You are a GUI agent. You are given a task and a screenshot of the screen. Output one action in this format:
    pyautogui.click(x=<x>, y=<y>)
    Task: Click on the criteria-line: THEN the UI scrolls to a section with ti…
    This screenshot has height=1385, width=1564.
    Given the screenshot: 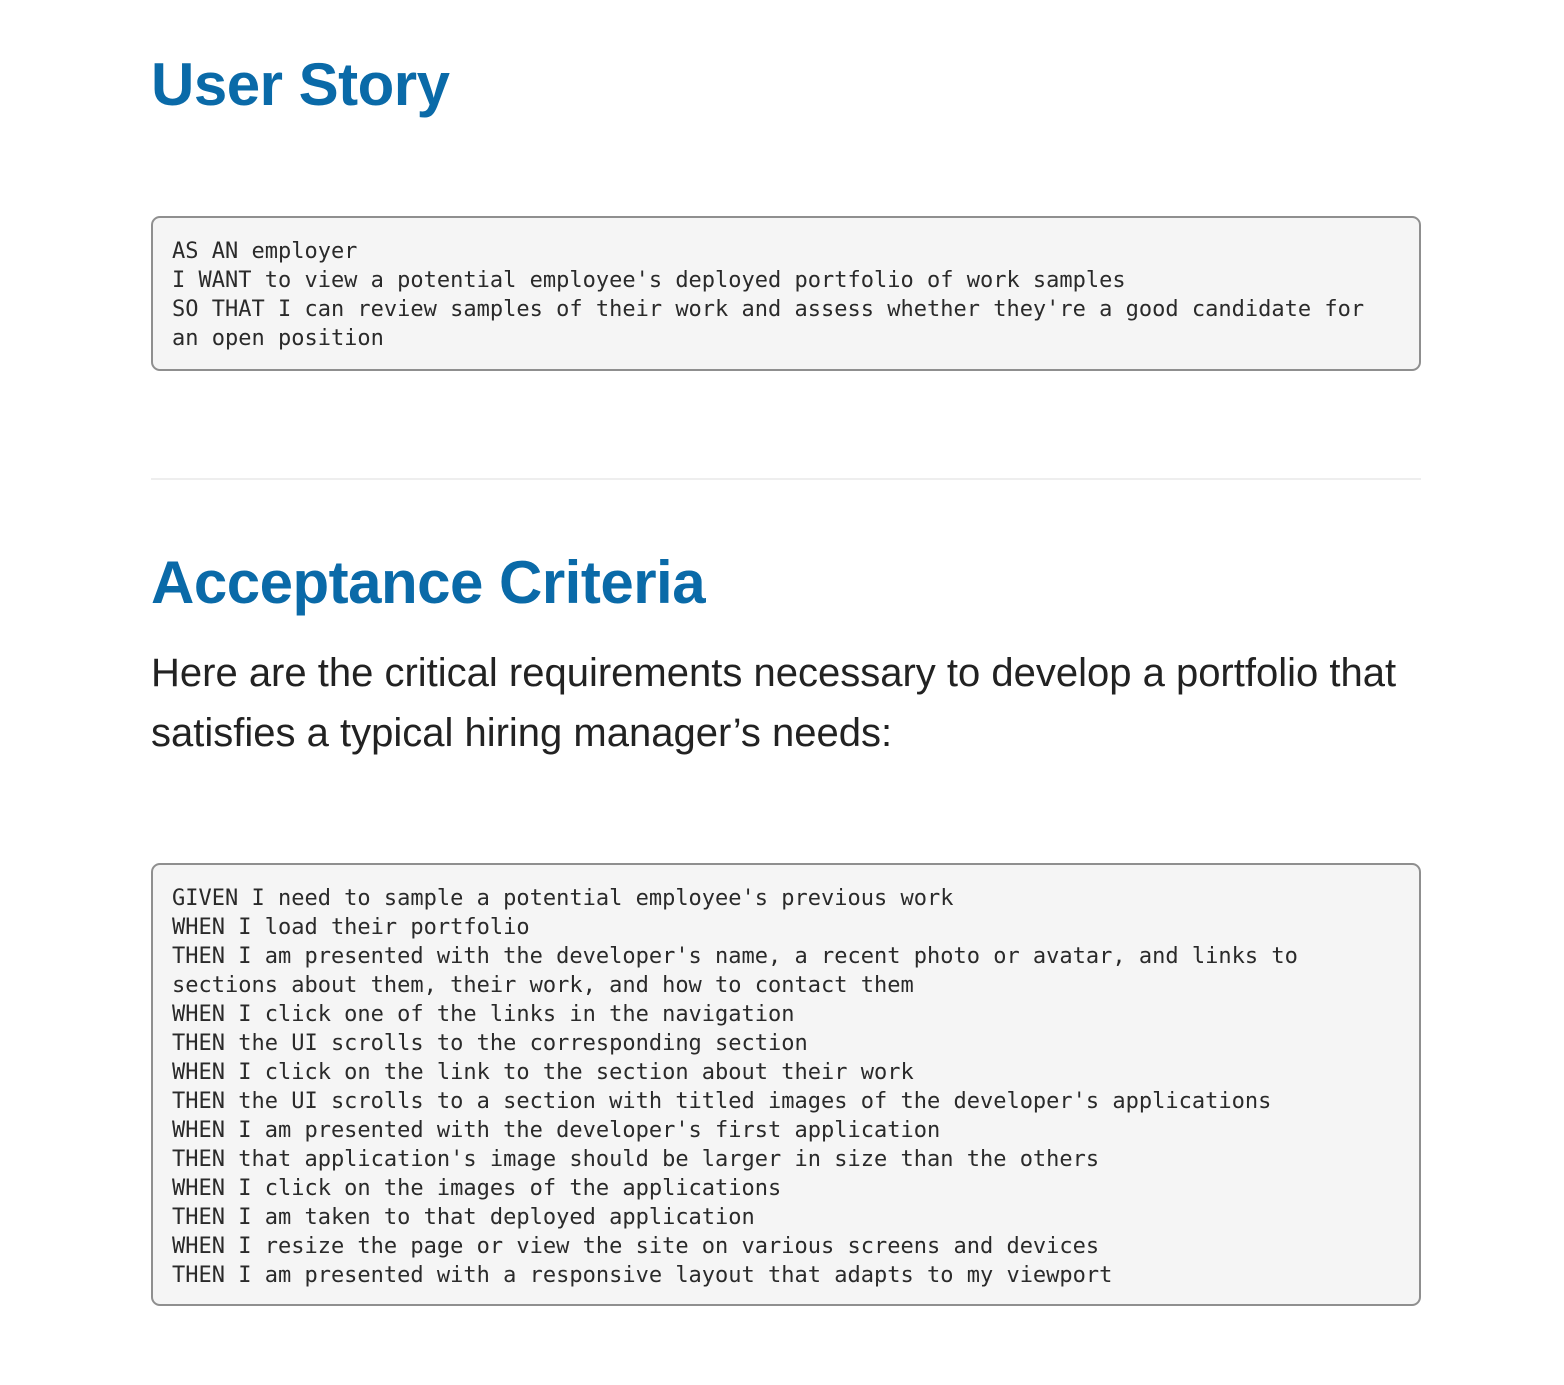 What is the action you would take?
    pyautogui.click(x=722, y=1101)
    